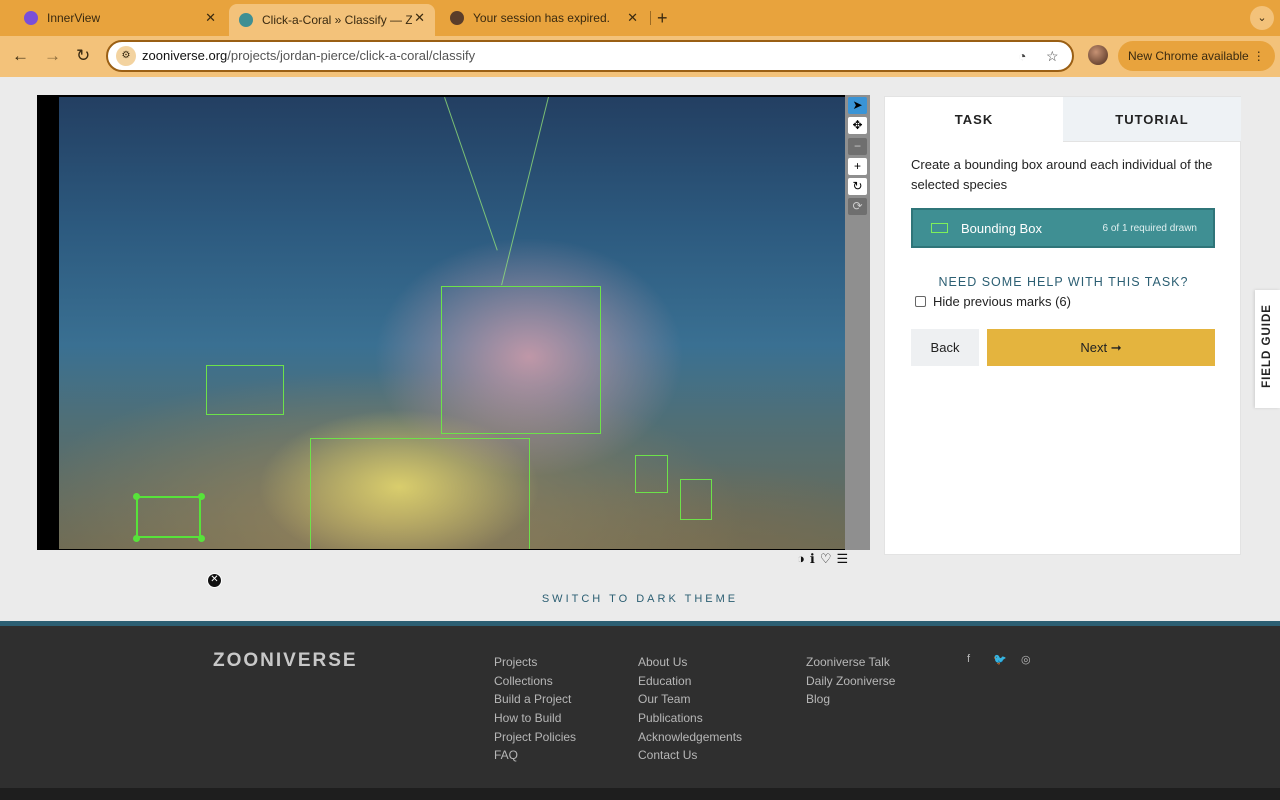  What do you see at coordinates (1098, 55) in the screenshot?
I see `profile-avatar` at bounding box center [1098, 55].